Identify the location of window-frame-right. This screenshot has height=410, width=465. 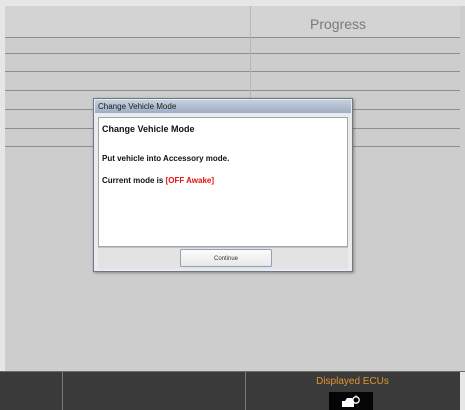
(462, 391).